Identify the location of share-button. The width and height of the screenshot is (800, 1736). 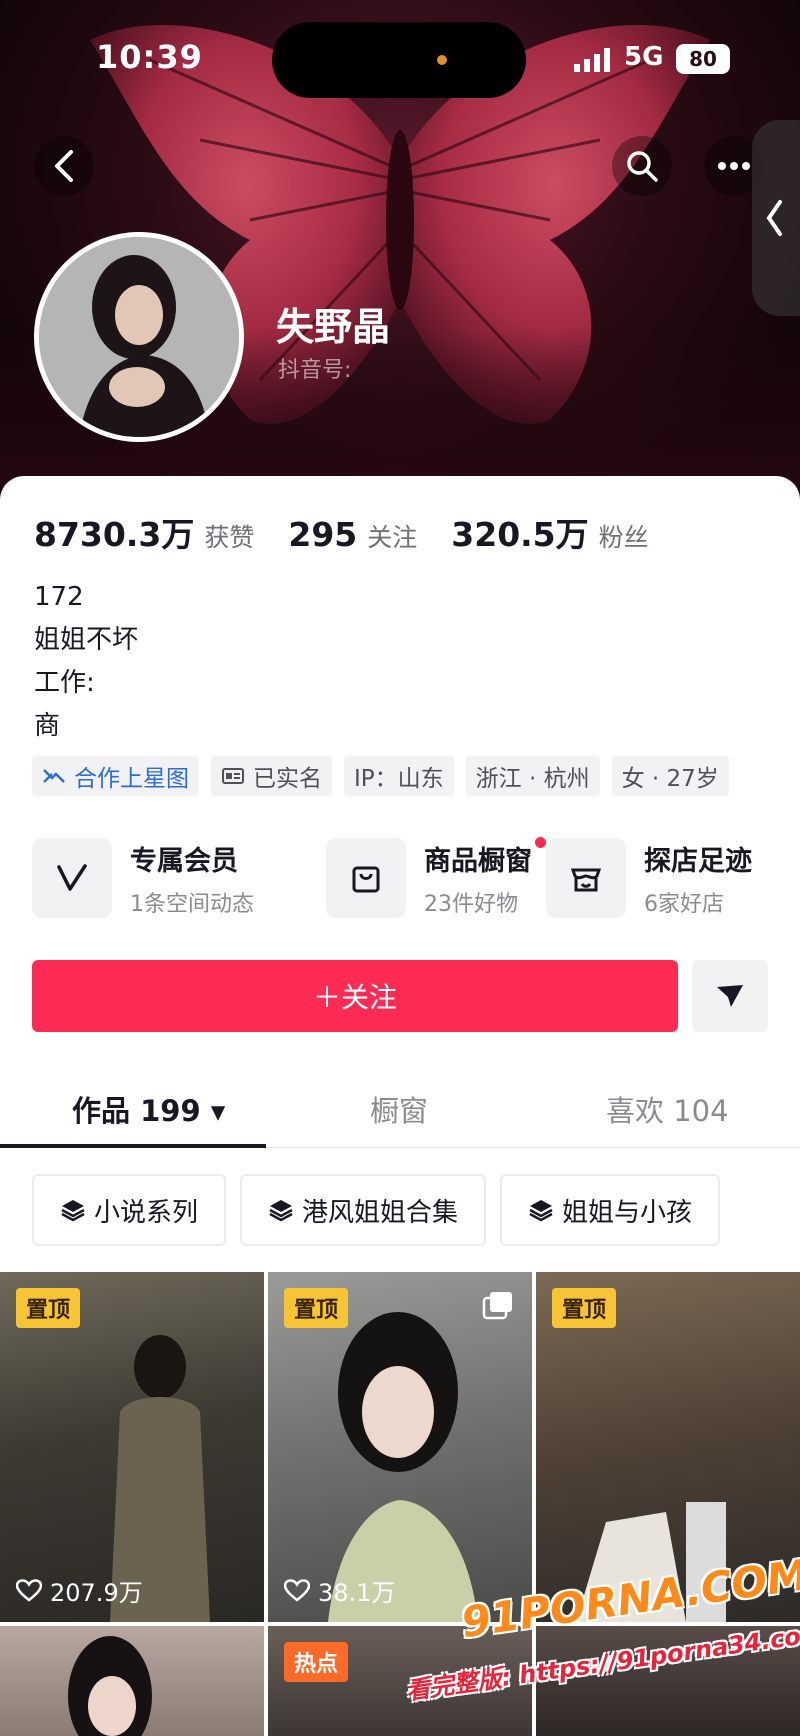
(730, 996).